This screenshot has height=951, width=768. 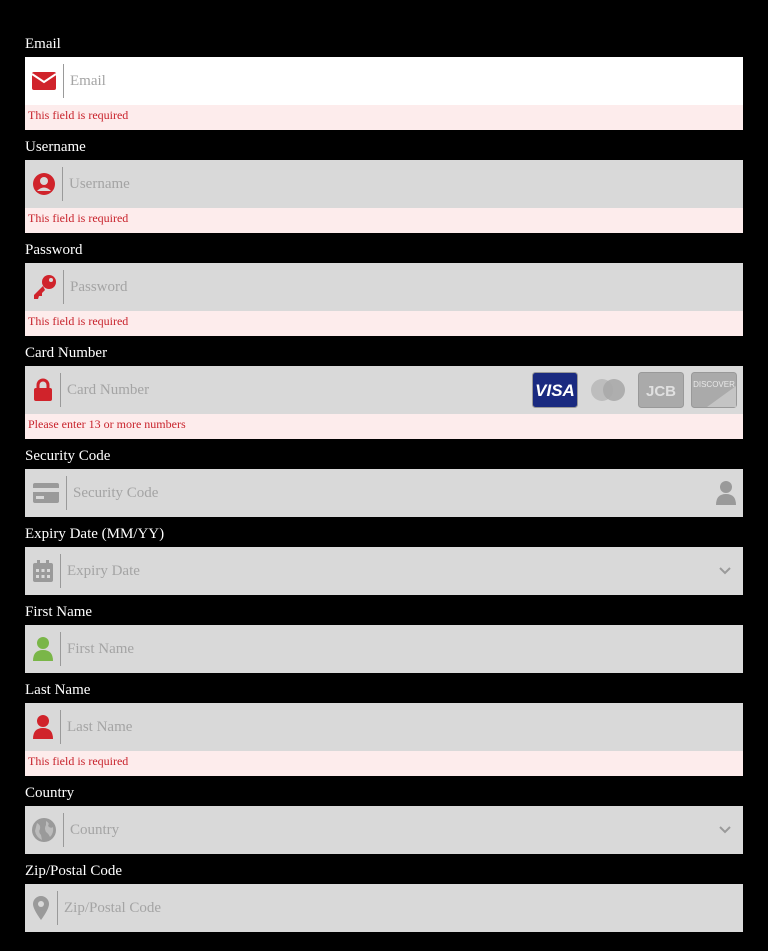 I want to click on last-name-field: Last Name, so click(x=384, y=727).